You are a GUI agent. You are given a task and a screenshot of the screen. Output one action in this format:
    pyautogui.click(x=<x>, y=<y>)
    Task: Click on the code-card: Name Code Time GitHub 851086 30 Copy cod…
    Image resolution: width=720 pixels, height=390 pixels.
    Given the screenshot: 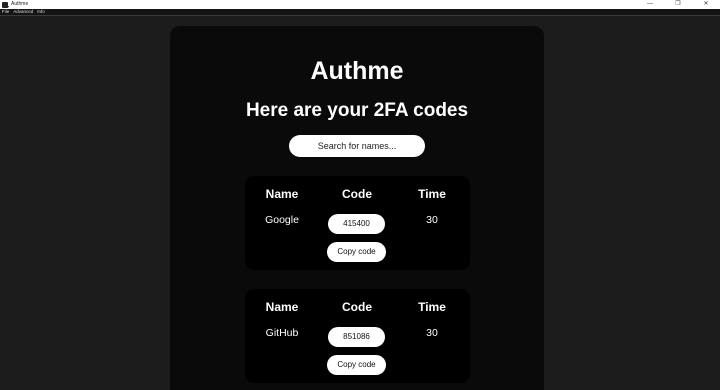 What is the action you would take?
    pyautogui.click(x=357, y=336)
    